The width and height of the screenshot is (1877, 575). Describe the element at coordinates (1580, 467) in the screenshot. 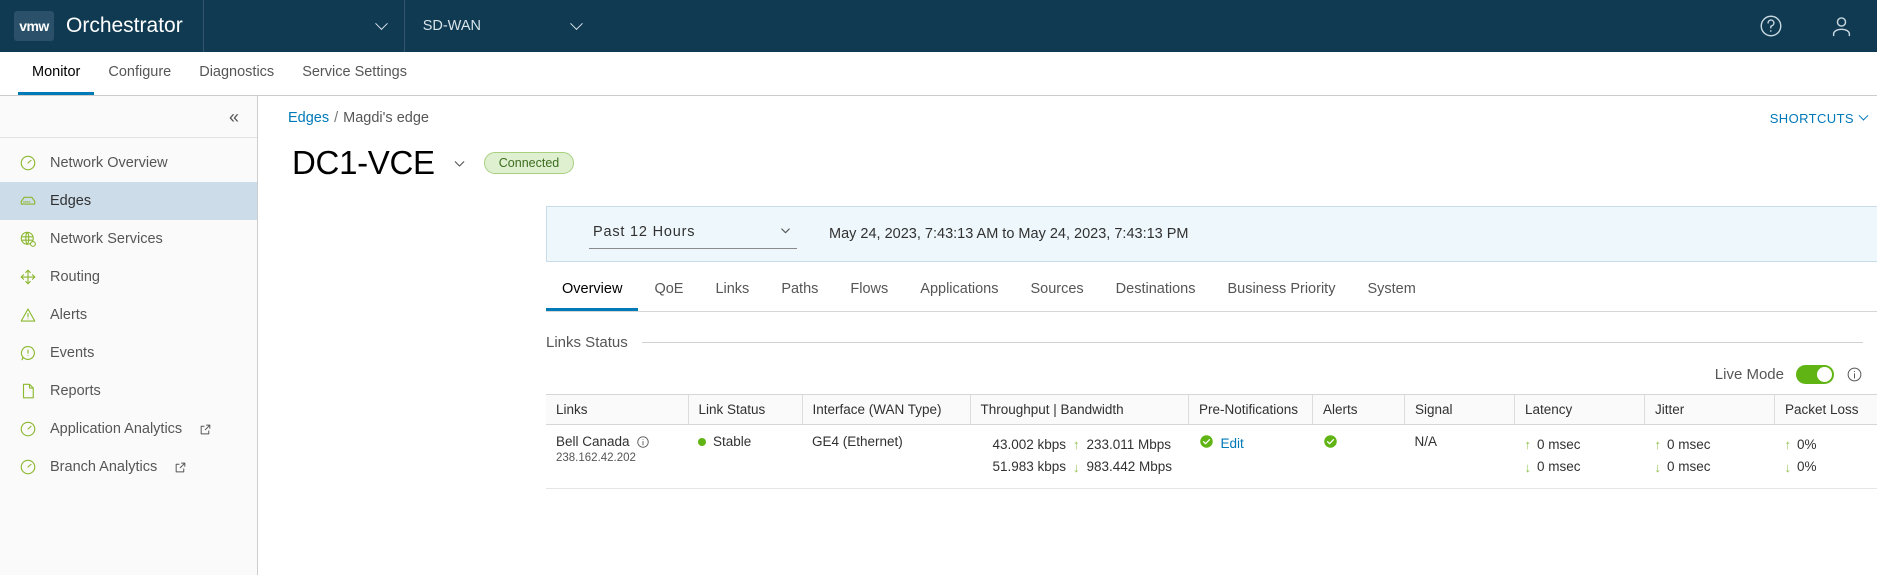

I see `latency-down-line: ↓ 0 msec` at that location.